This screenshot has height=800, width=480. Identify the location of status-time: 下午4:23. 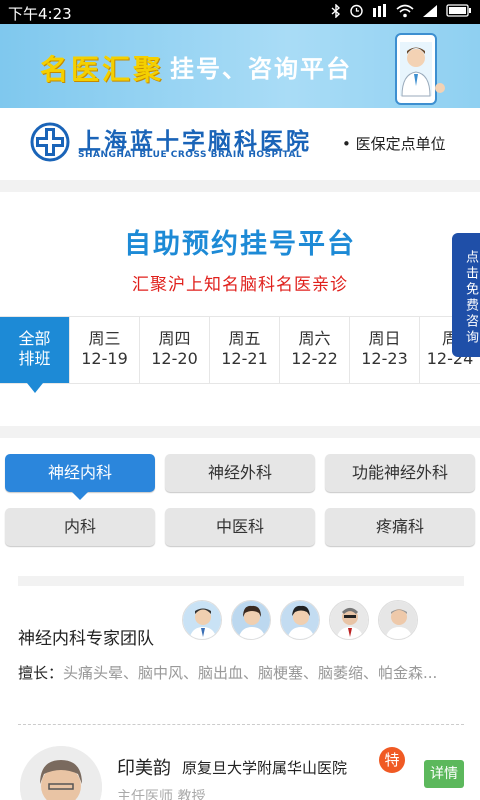
(40, 14).